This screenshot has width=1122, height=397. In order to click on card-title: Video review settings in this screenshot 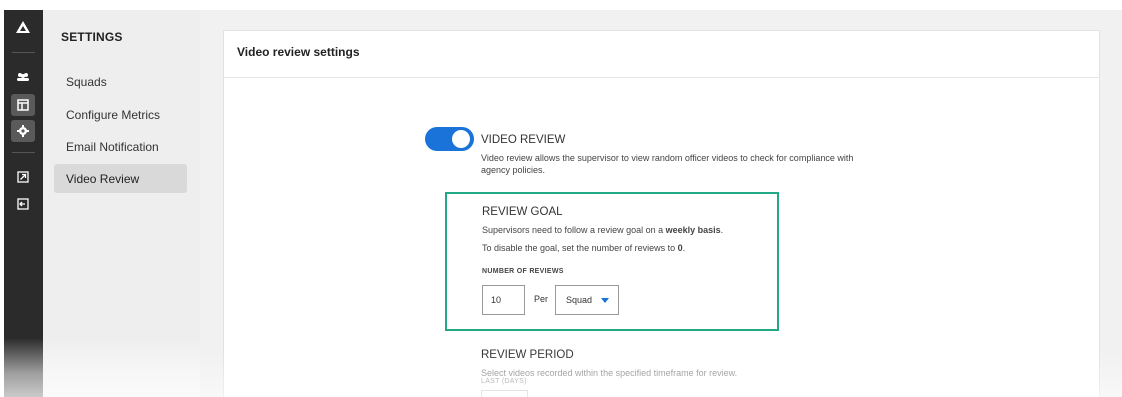, I will do `click(298, 52)`.